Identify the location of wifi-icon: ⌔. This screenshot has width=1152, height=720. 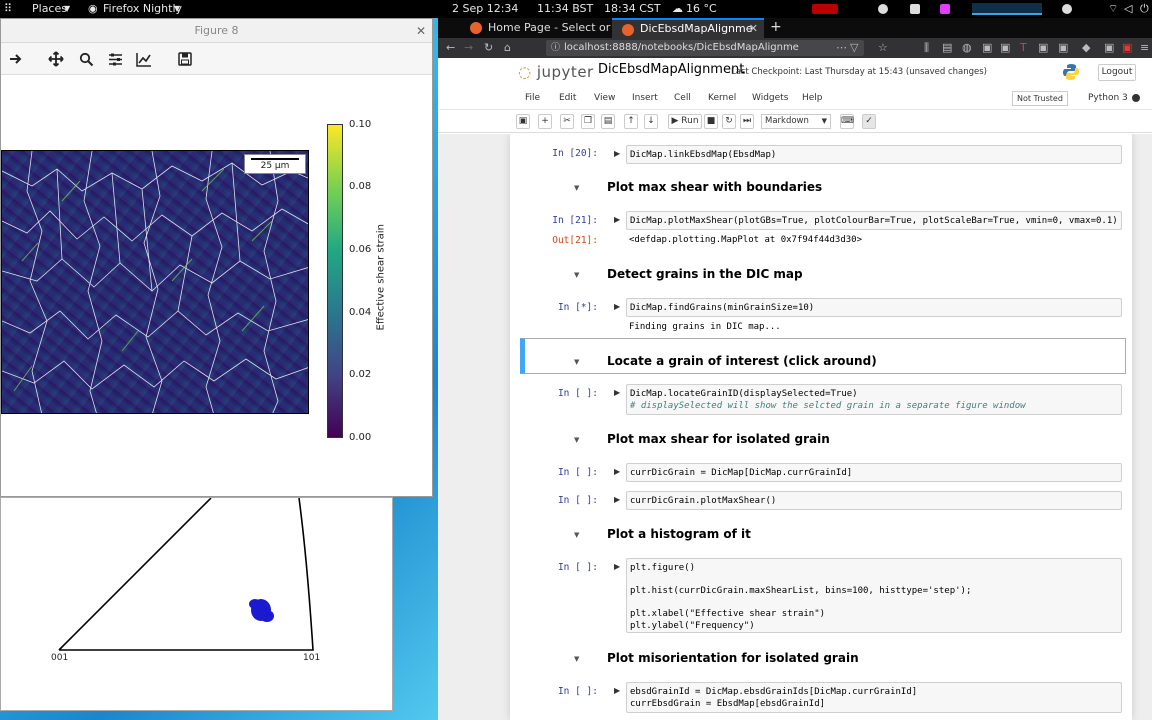
(1113, 9).